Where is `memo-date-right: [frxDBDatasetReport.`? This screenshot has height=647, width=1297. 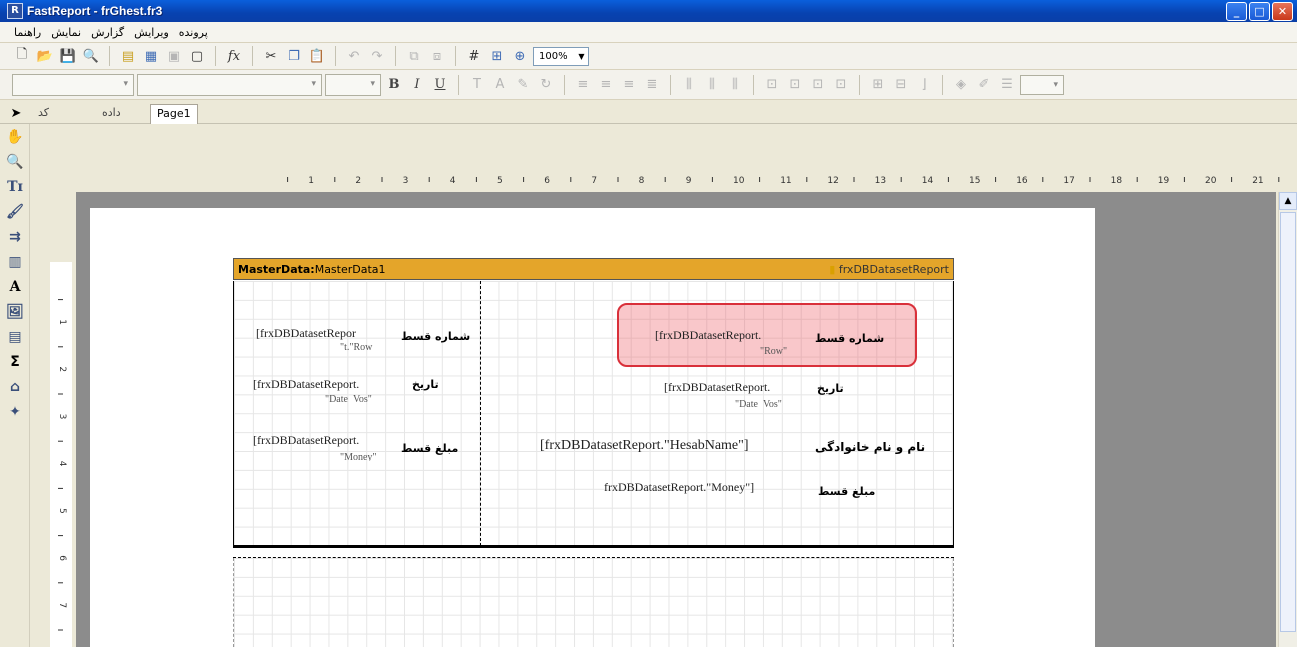
memo-date-right: [frxDBDatasetReport. is located at coordinates (739, 387).